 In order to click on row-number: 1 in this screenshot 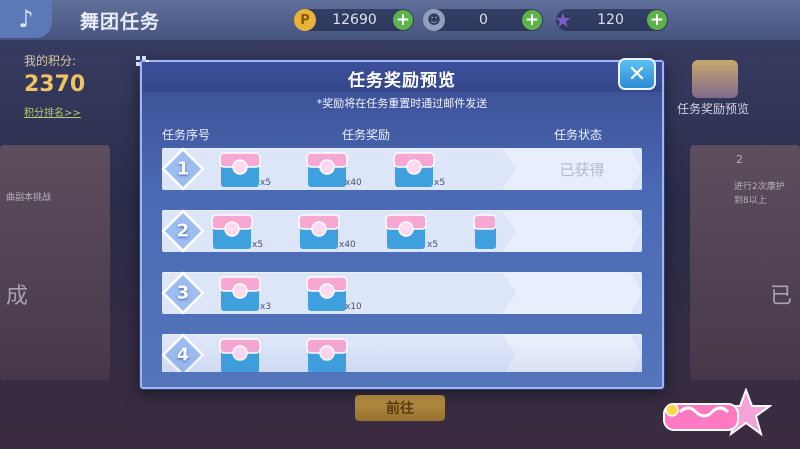, I will do `click(183, 169)`.